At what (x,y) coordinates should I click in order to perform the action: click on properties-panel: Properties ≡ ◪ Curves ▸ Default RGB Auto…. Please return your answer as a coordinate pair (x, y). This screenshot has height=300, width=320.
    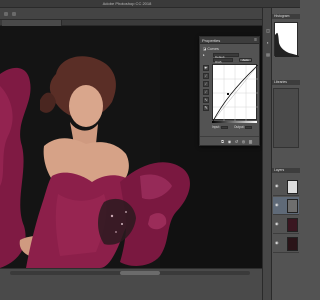
    Looking at the image, I should click on (229, 91).